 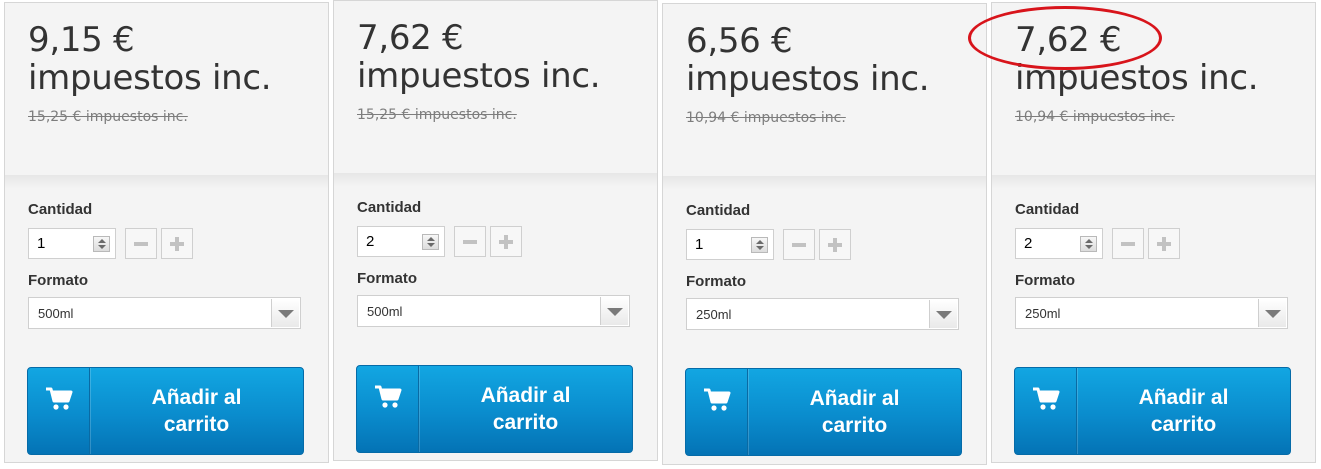 I want to click on product-options: Cantidad 1 Formato 250ml, so click(x=824, y=265).